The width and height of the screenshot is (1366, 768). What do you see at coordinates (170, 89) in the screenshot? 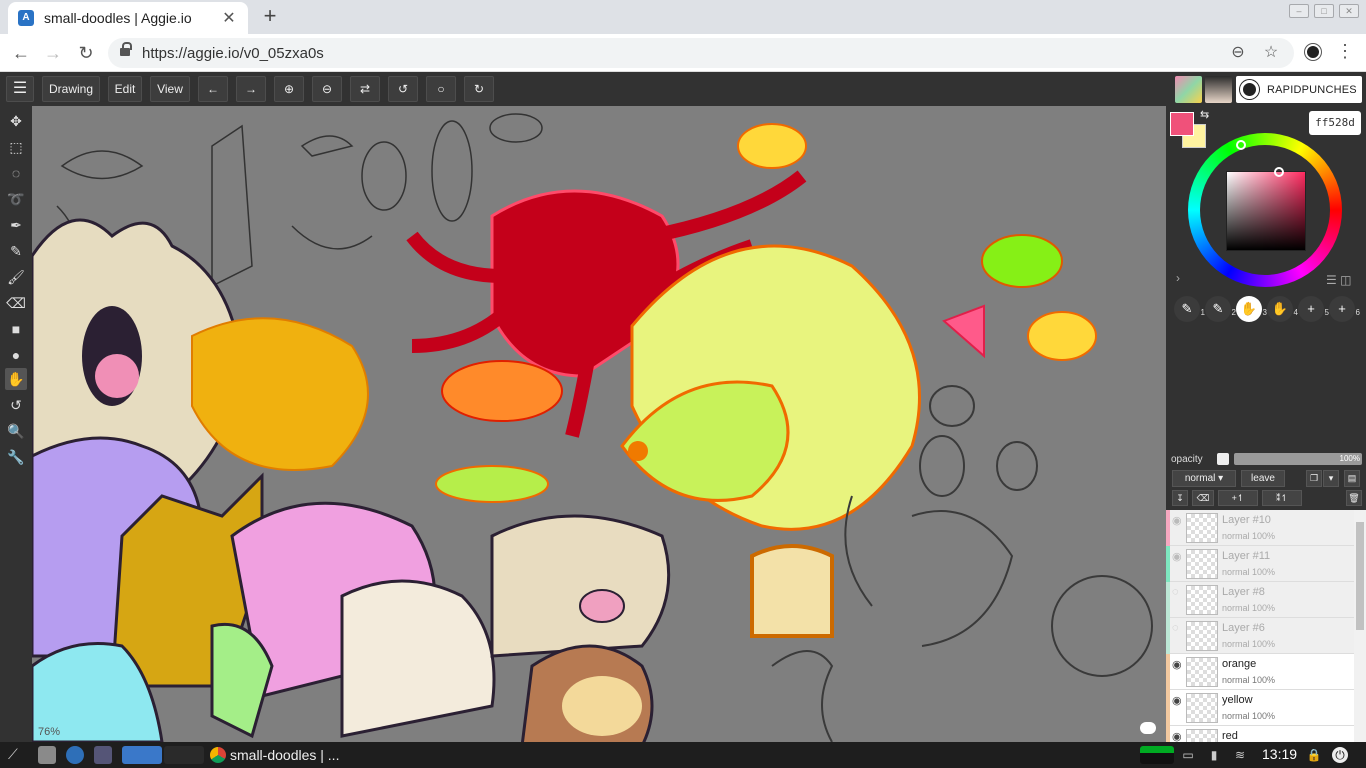
I see `view-menu-button: View` at bounding box center [170, 89].